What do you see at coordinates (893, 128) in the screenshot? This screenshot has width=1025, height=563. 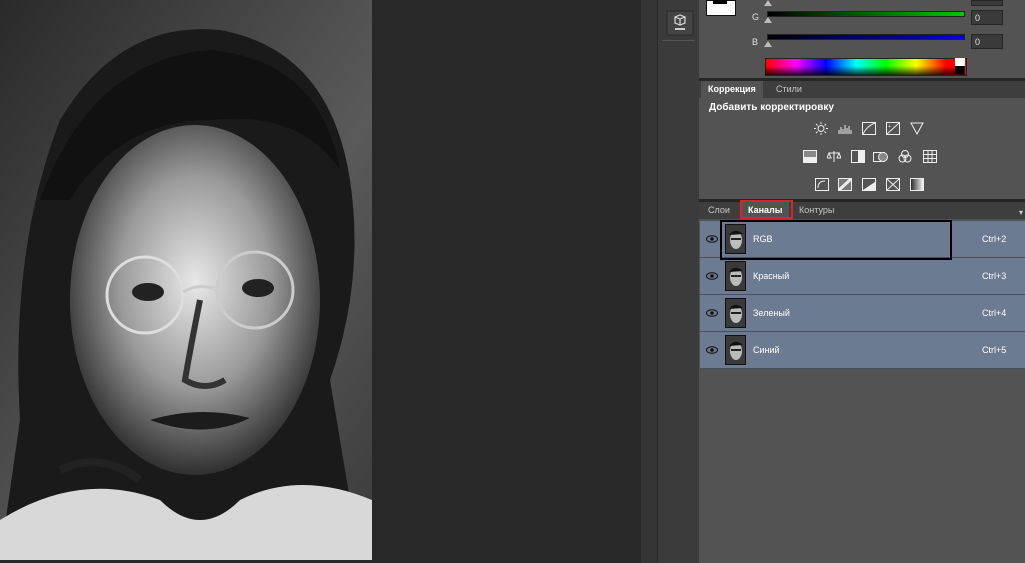 I see `exposure-icon: +` at bounding box center [893, 128].